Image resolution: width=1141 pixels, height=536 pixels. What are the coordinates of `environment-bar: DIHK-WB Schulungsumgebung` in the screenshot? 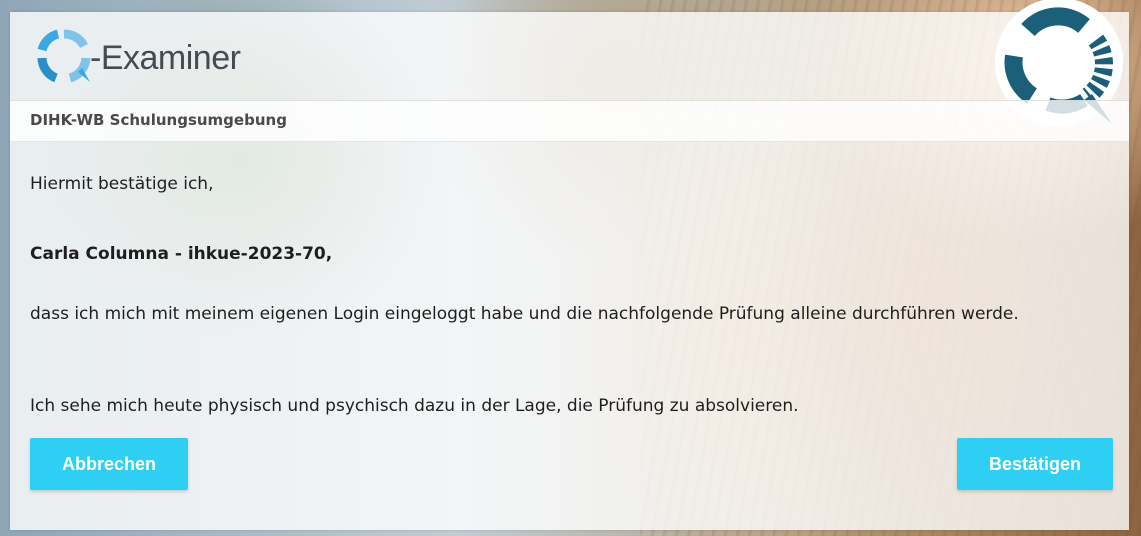 It's located at (569, 121).